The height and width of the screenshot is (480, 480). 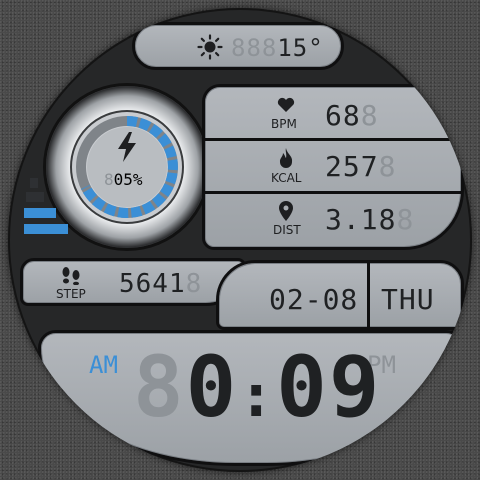 I want to click on hour-ghost-digit: 8, so click(x=159, y=387).